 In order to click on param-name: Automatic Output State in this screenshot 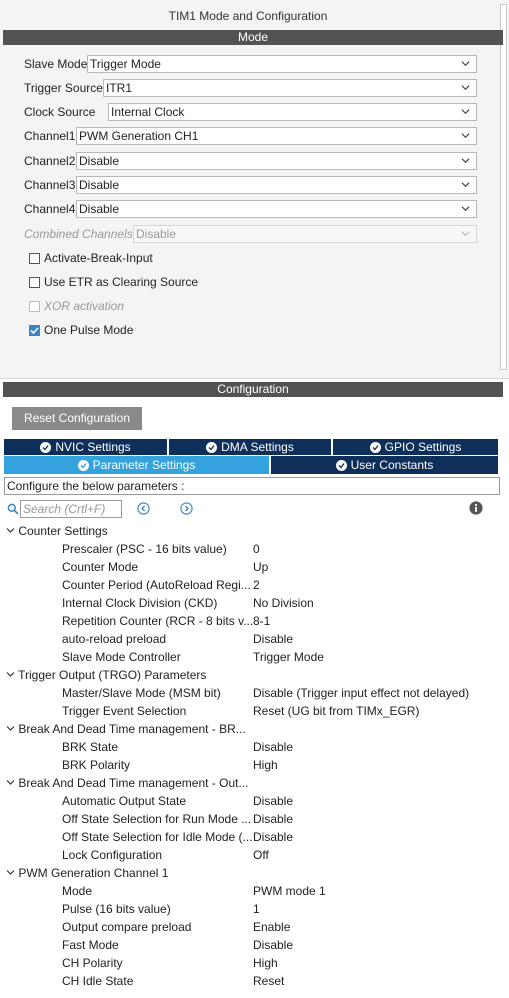, I will do `click(124, 801)`.